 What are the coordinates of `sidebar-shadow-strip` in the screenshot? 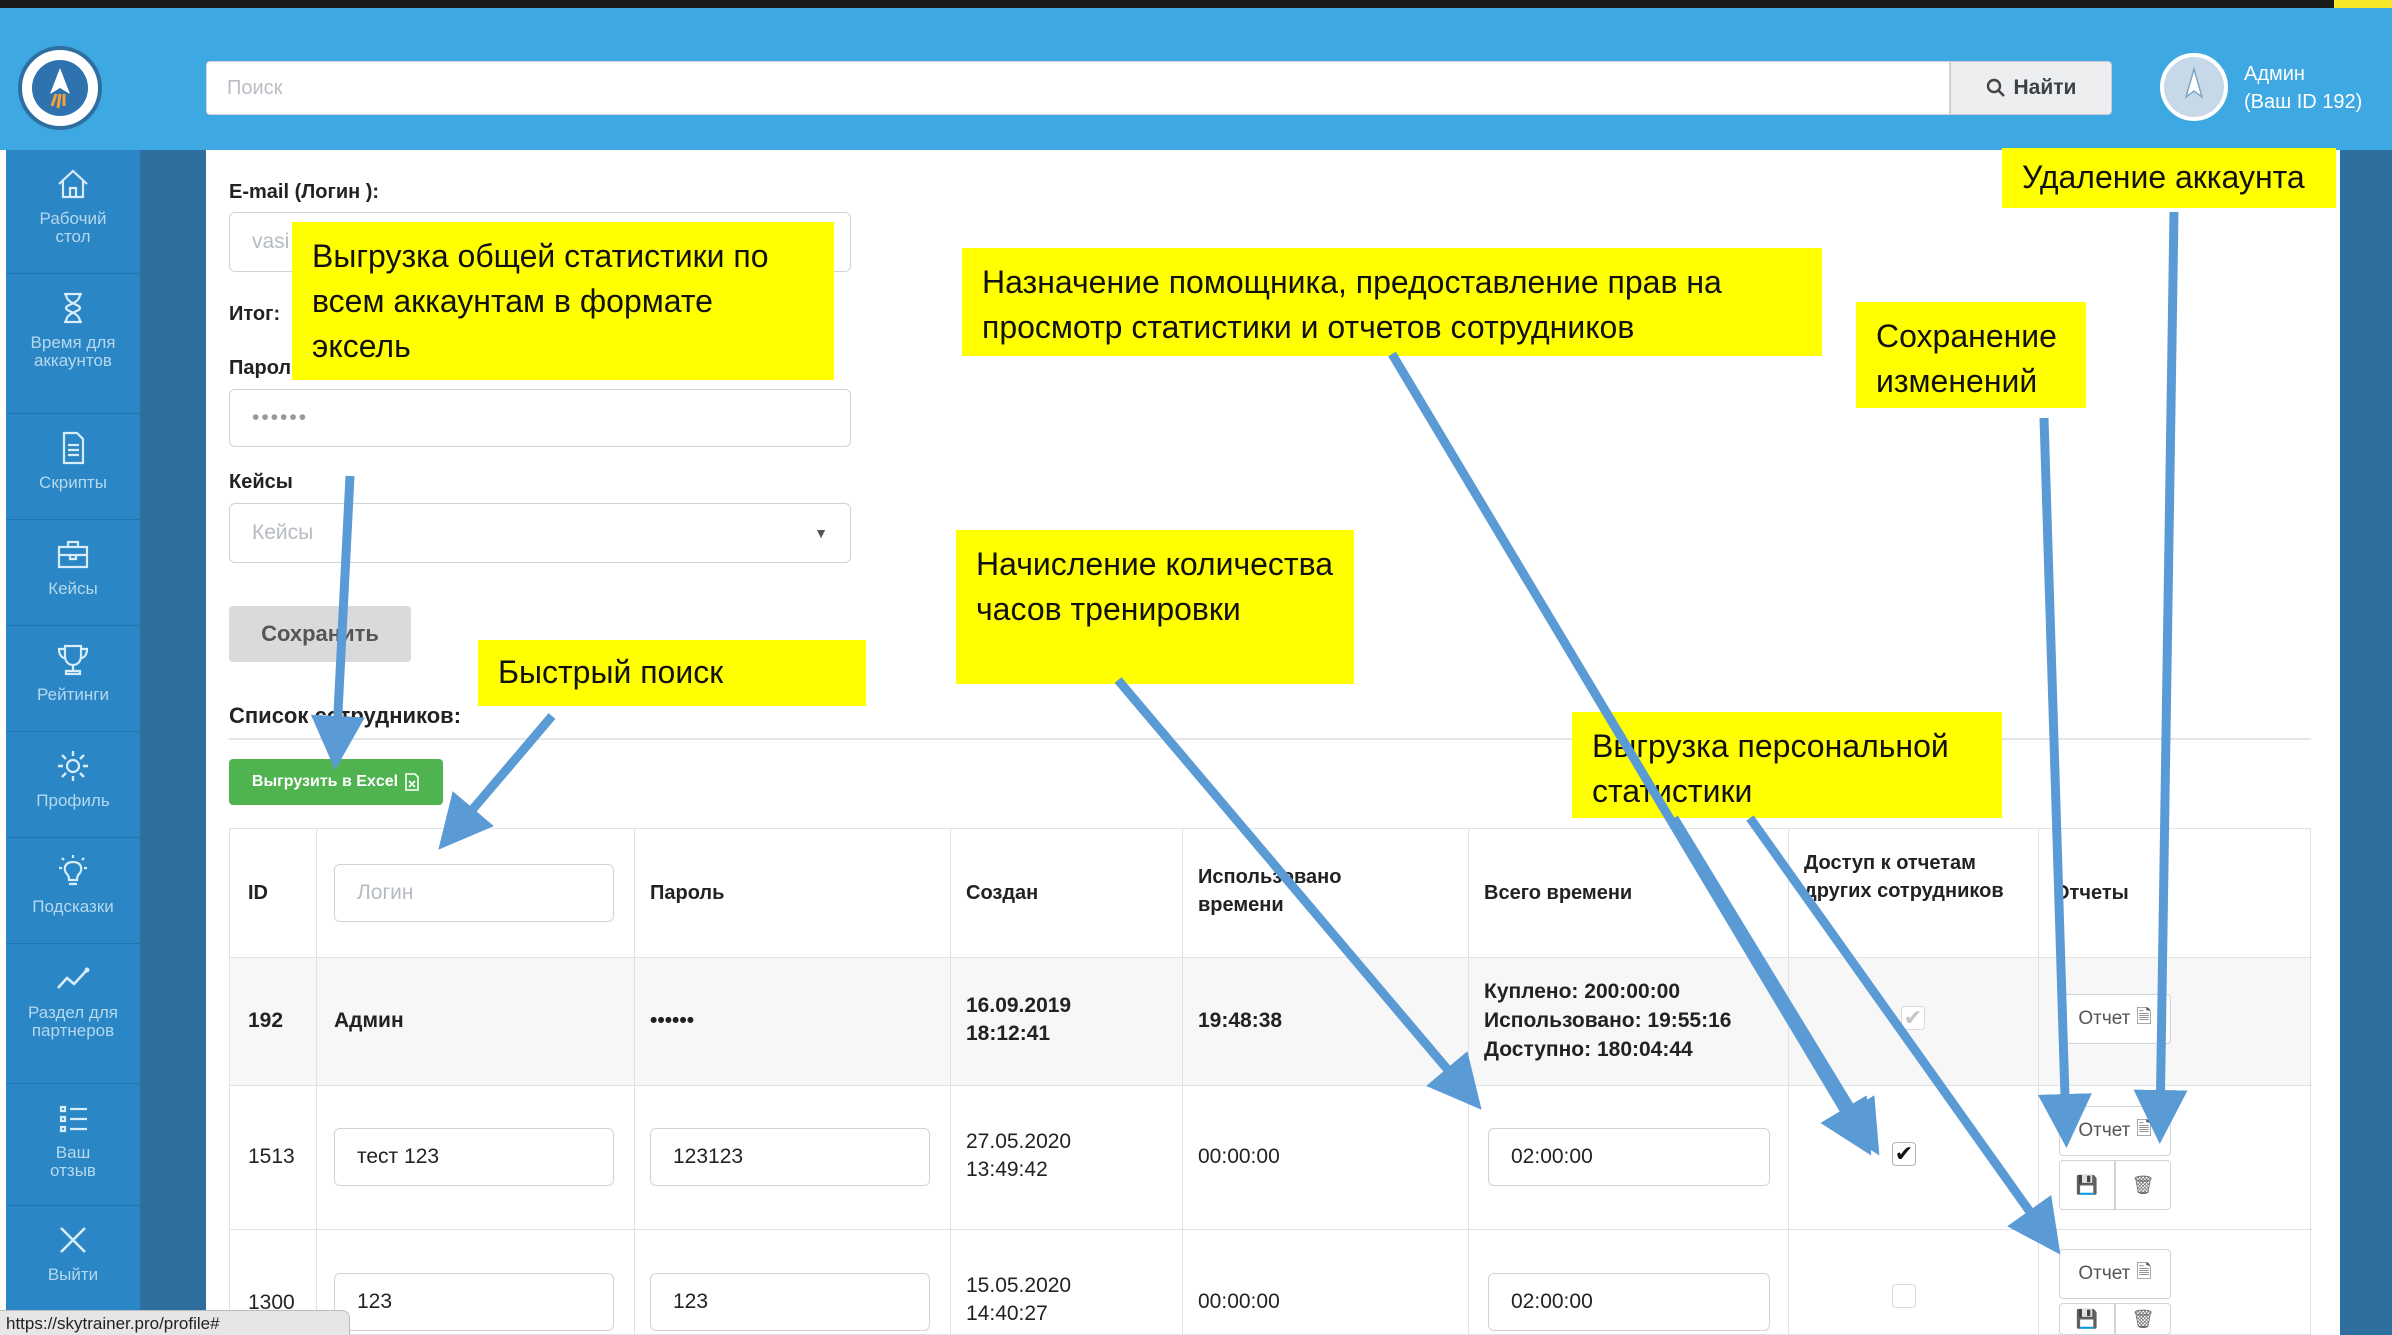 It's located at (173, 742).